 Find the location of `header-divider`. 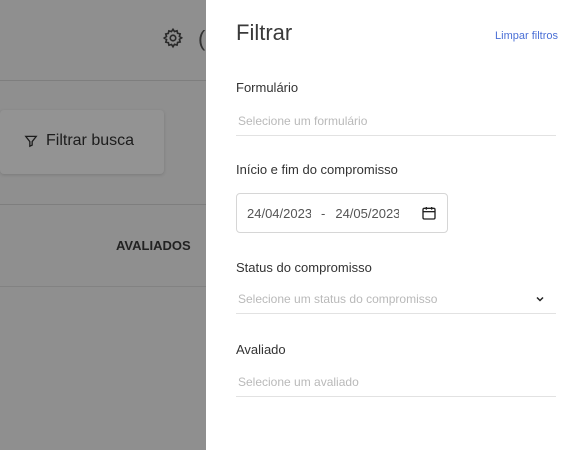

header-divider is located at coordinates (103, 80).